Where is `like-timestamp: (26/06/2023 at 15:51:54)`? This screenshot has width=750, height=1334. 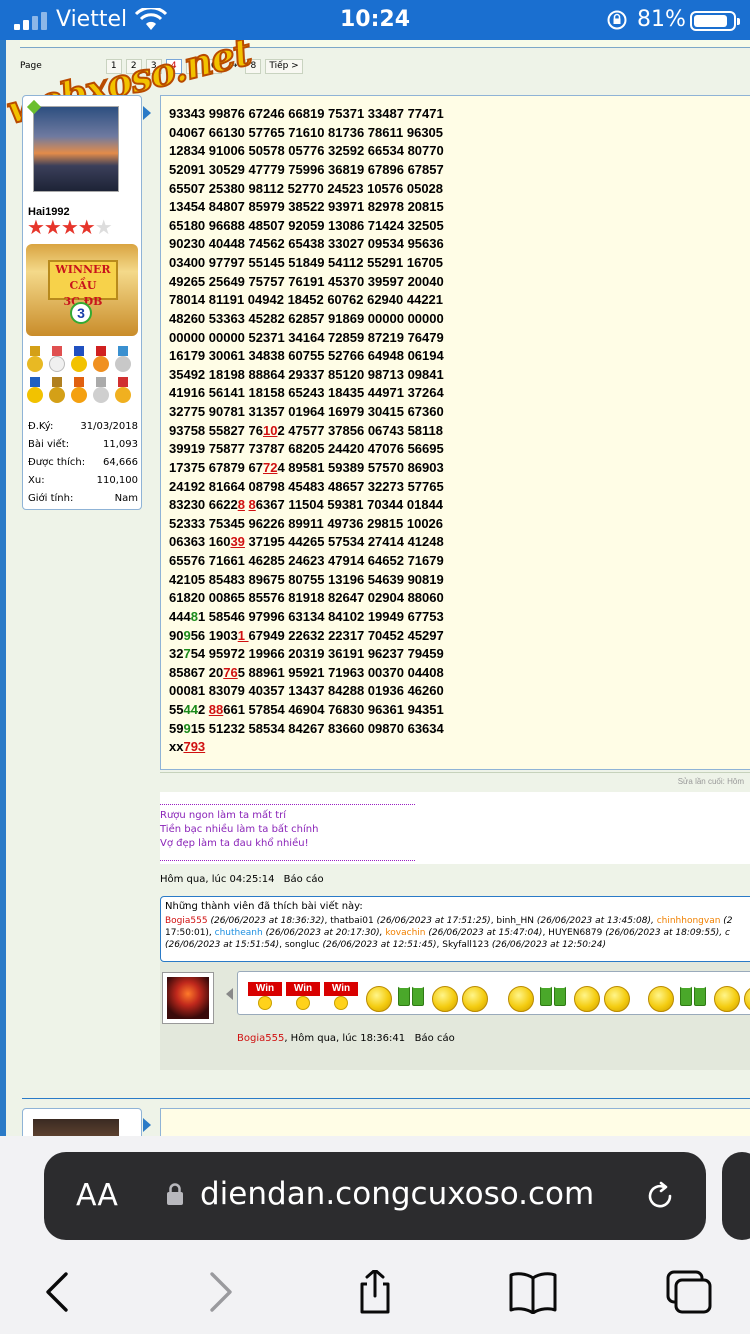
like-timestamp: (26/06/2023 at 15:51:54) is located at coordinates (222, 945).